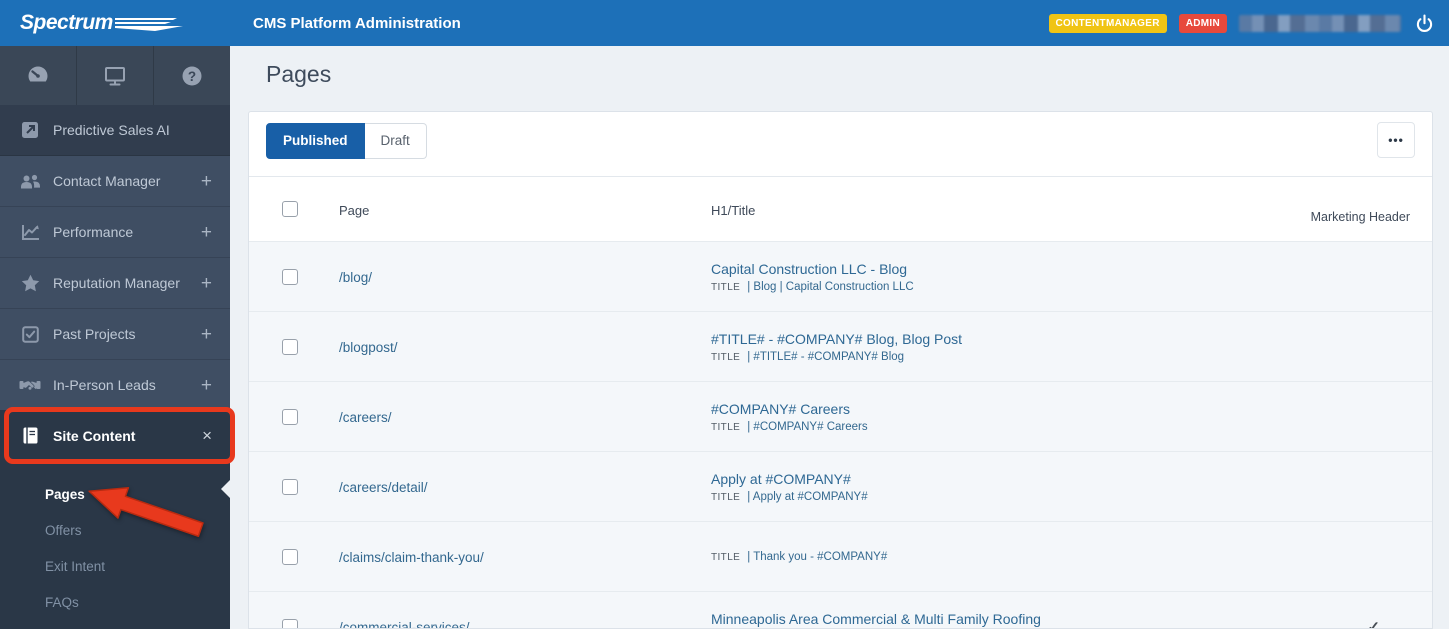 This screenshot has width=1449, height=629. I want to click on sidebar-item-label: Past Projects, so click(94, 334).